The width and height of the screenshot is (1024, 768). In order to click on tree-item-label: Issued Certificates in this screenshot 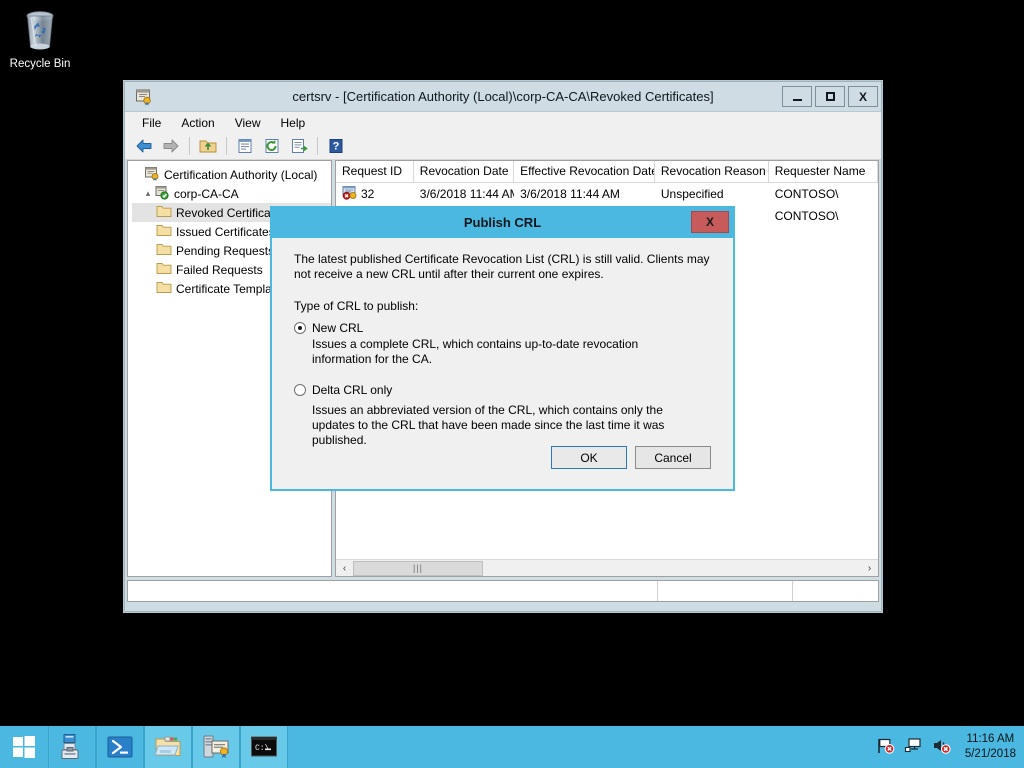, I will do `click(225, 231)`.